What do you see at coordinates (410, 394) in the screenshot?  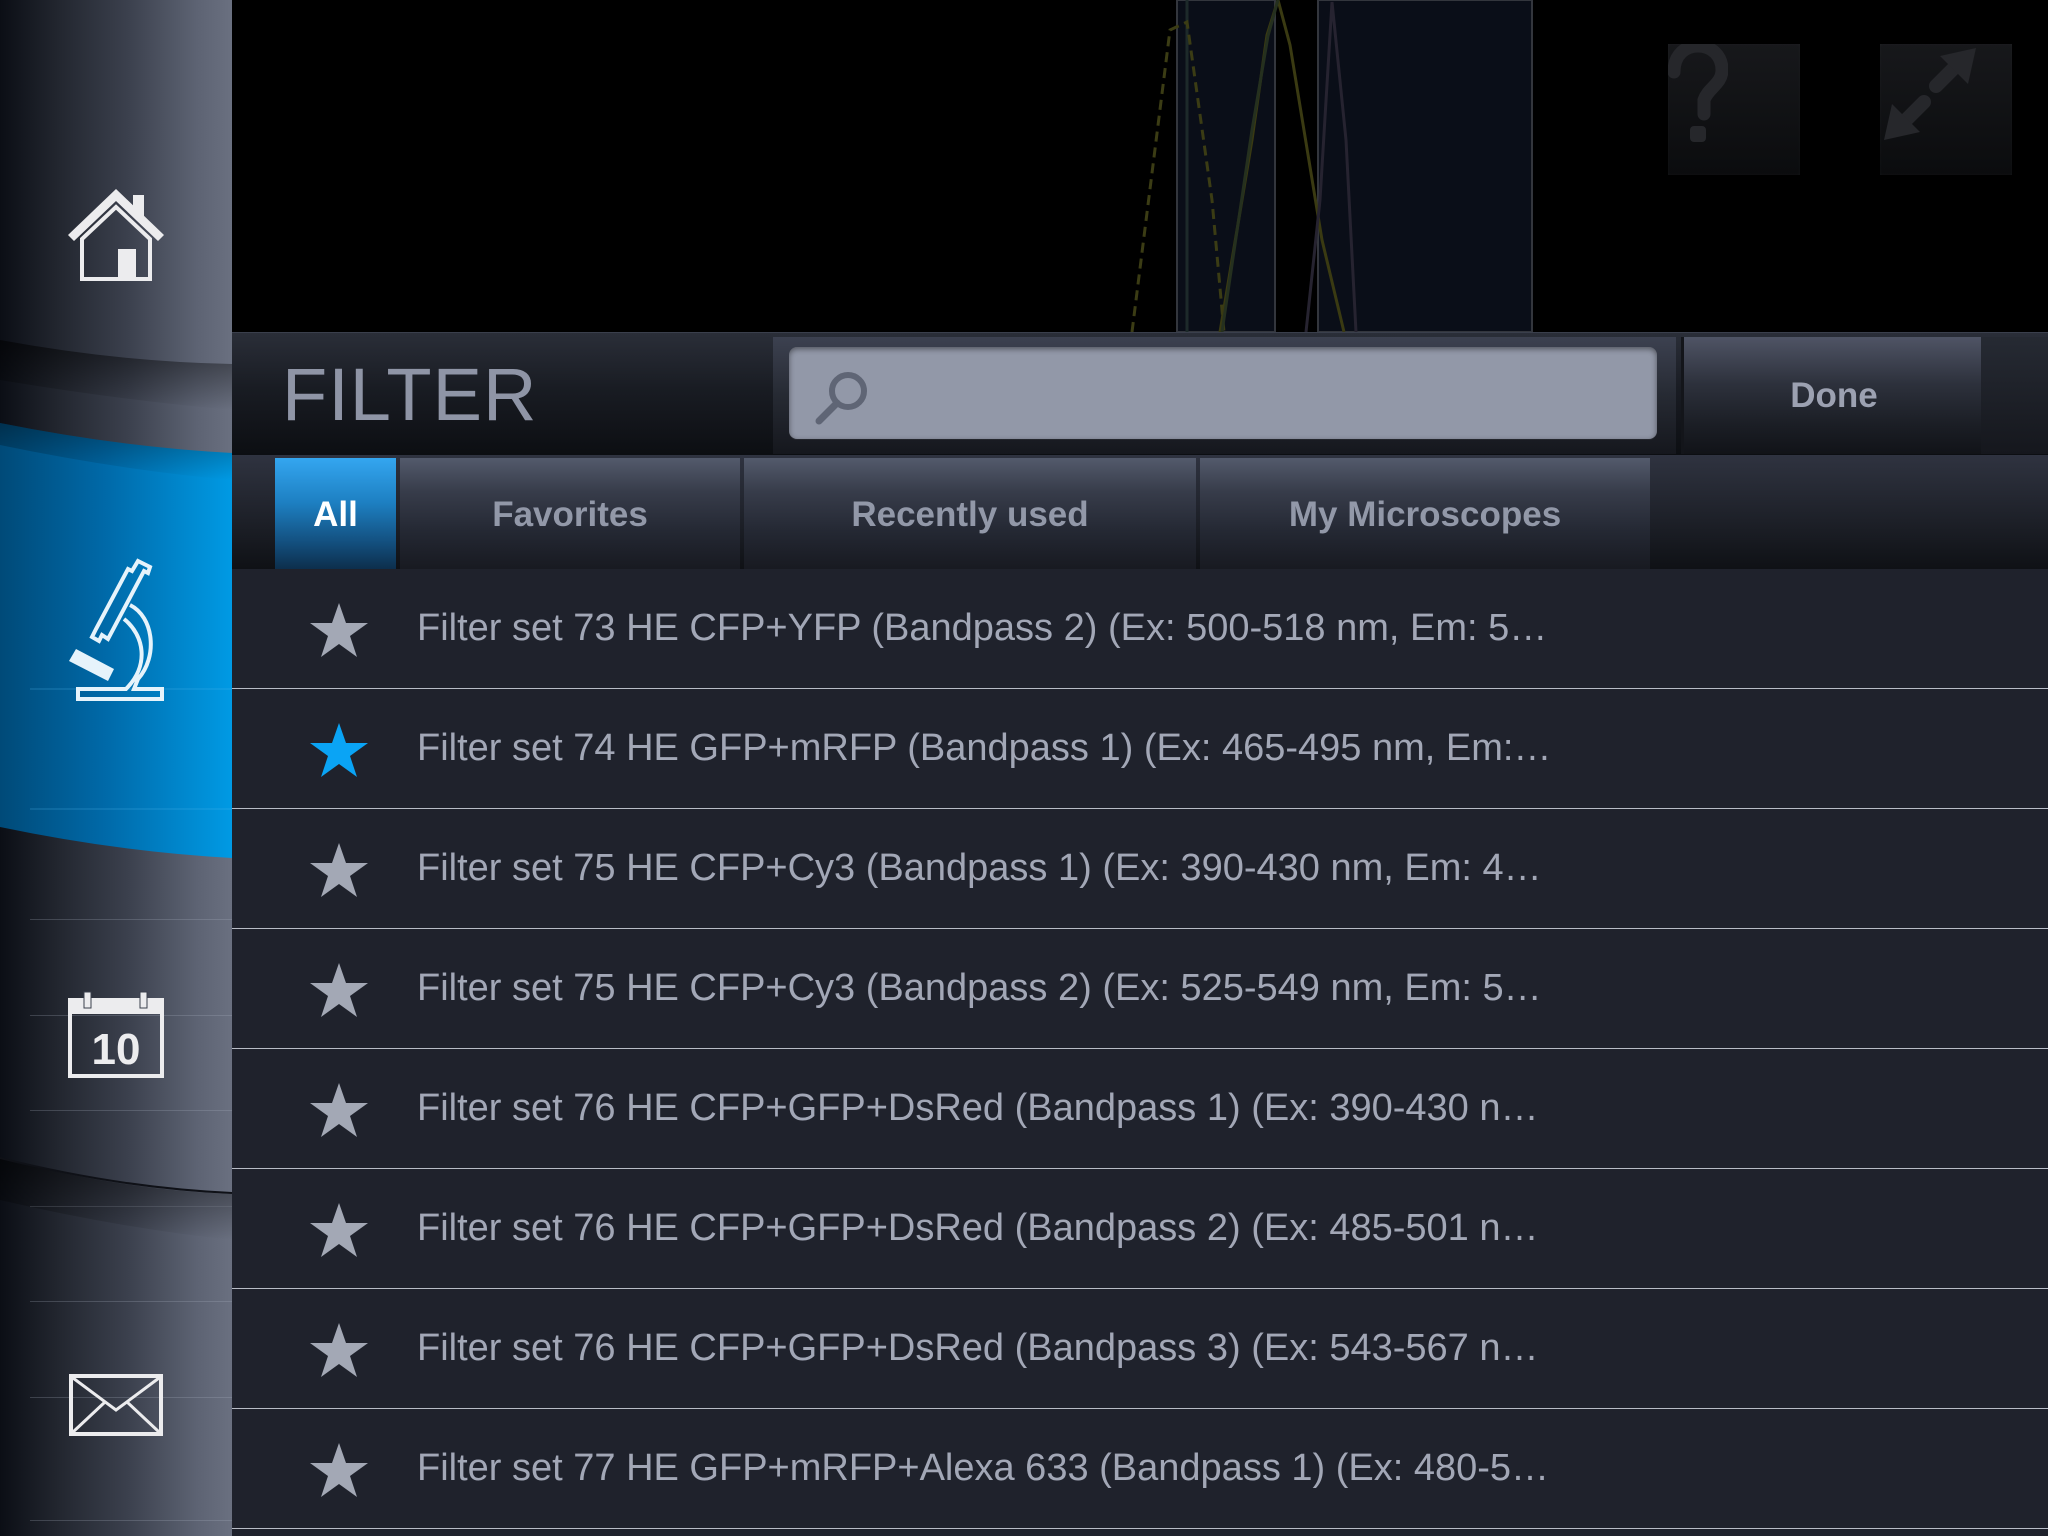 I see `page-title: FILTER` at bounding box center [410, 394].